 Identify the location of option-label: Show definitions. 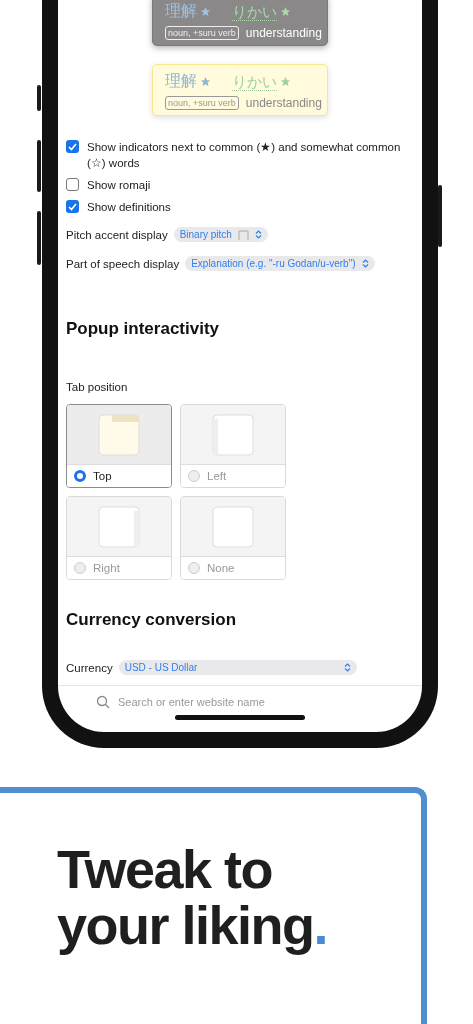
(129, 207).